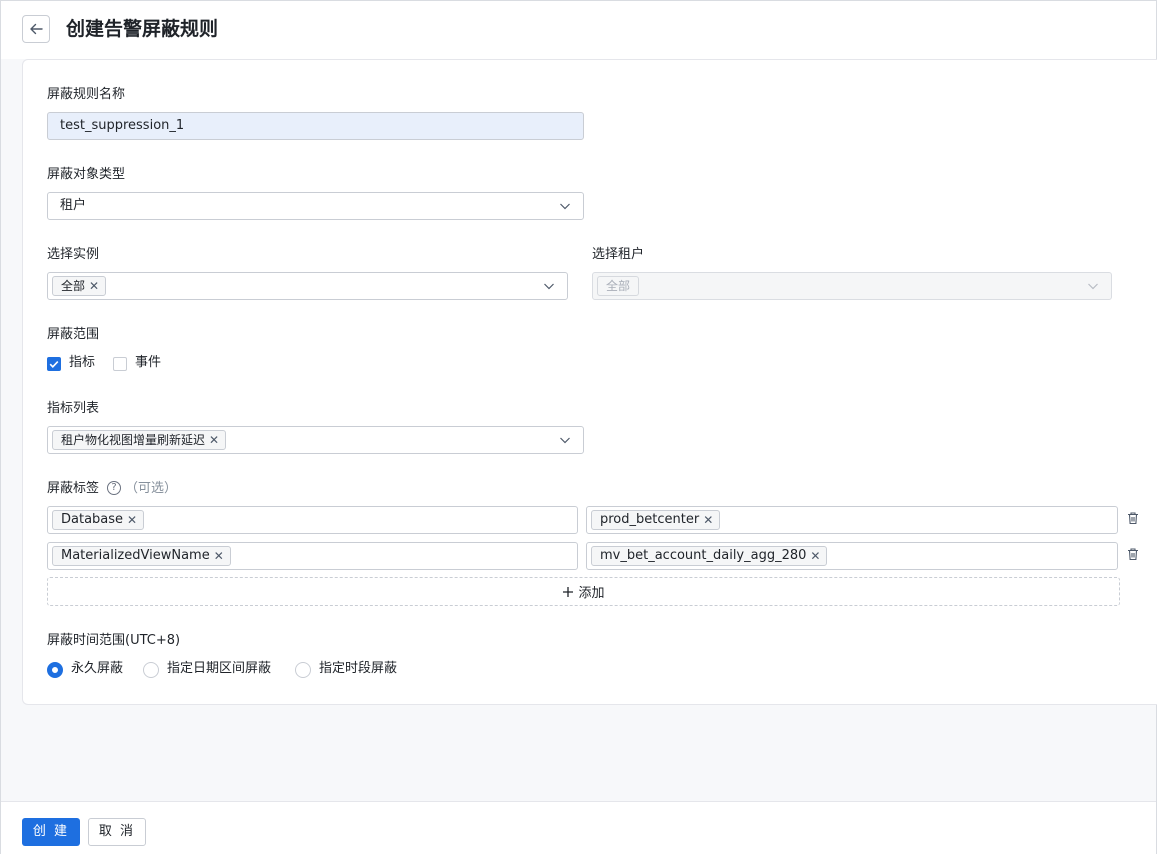 The image size is (1157, 854). I want to click on label-value-tag: mv_bet_account_daily_agg_280 ✕, so click(709, 556).